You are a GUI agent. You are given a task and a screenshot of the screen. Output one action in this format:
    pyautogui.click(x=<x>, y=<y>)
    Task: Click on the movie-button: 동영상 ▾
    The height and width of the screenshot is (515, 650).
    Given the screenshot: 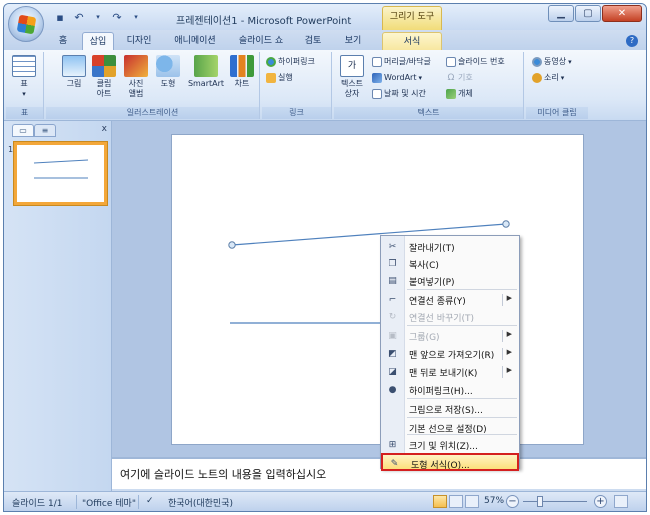 What is the action you would take?
    pyautogui.click(x=552, y=62)
    